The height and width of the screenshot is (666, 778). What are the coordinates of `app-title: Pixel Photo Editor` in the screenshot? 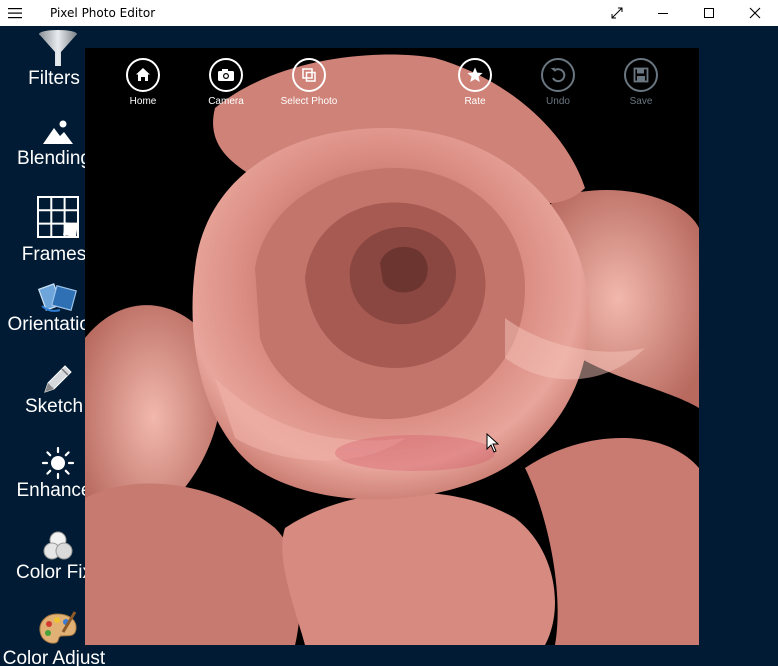 It's located at (103, 13).